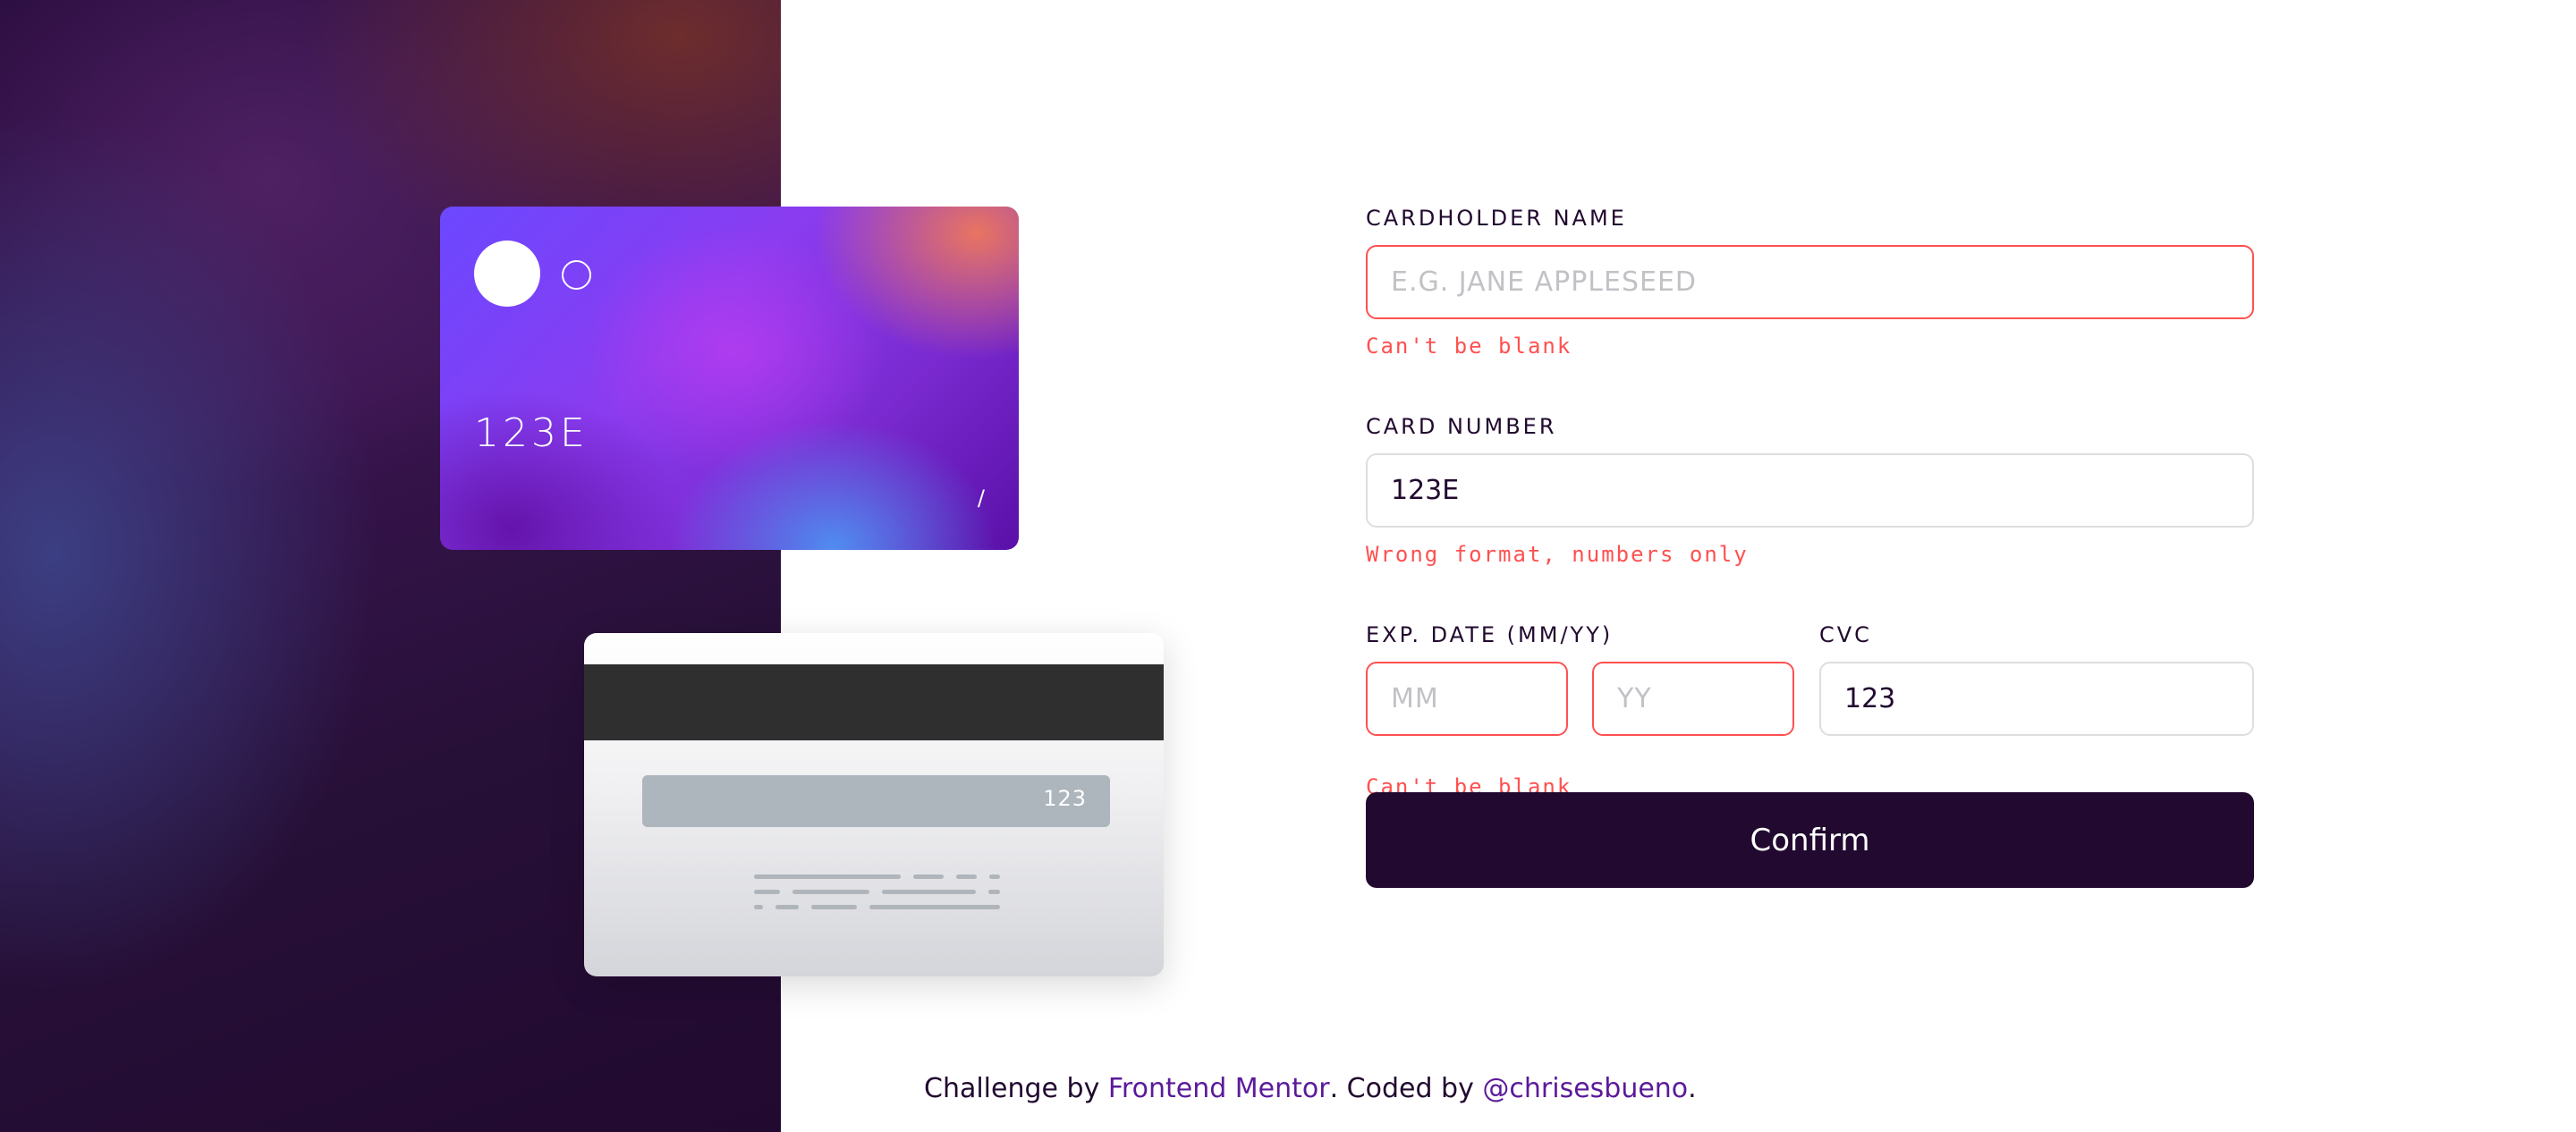 The height and width of the screenshot is (1132, 2576). What do you see at coordinates (1219, 1088) in the screenshot?
I see `frontend-mentor-link: Frontend Mentor` at bounding box center [1219, 1088].